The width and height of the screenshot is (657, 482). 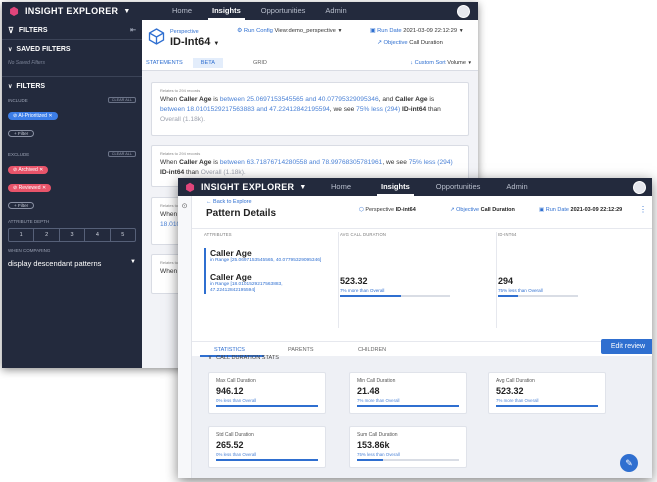 What do you see at coordinates (47, 235) in the screenshot?
I see `depth-option-2: 2` at bounding box center [47, 235].